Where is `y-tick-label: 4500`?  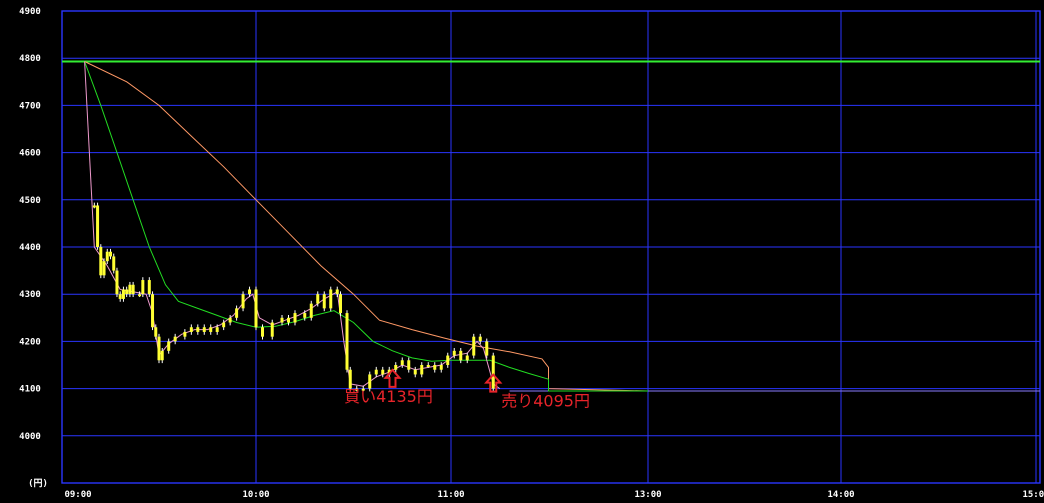 y-tick-label: 4500 is located at coordinates (30, 201).